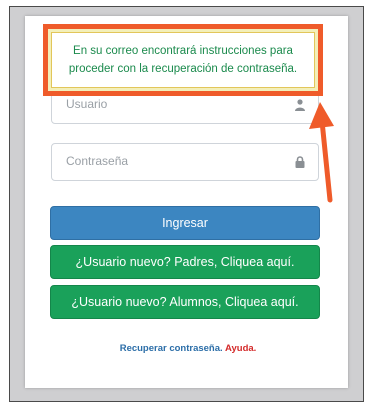 The image size is (376, 414). What do you see at coordinates (171, 348) in the screenshot?
I see `recover-password-link: Recuperar contraseña.` at bounding box center [171, 348].